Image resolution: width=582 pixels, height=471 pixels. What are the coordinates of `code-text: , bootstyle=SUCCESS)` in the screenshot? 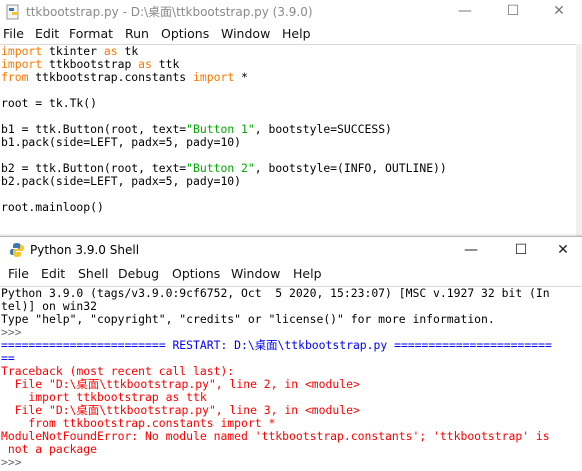 It's located at (323, 129).